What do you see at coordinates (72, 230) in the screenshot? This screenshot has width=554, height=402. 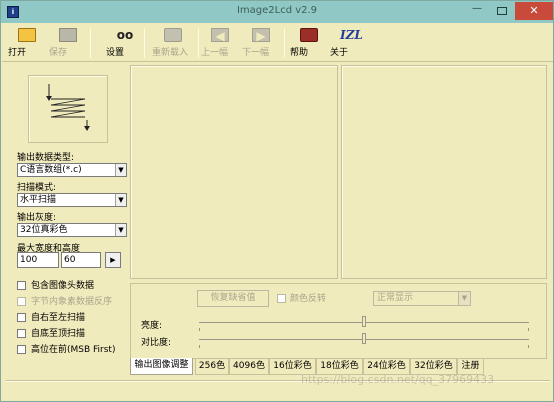 I see `output-gray-select: 32位真彩色 ▼` at bounding box center [72, 230].